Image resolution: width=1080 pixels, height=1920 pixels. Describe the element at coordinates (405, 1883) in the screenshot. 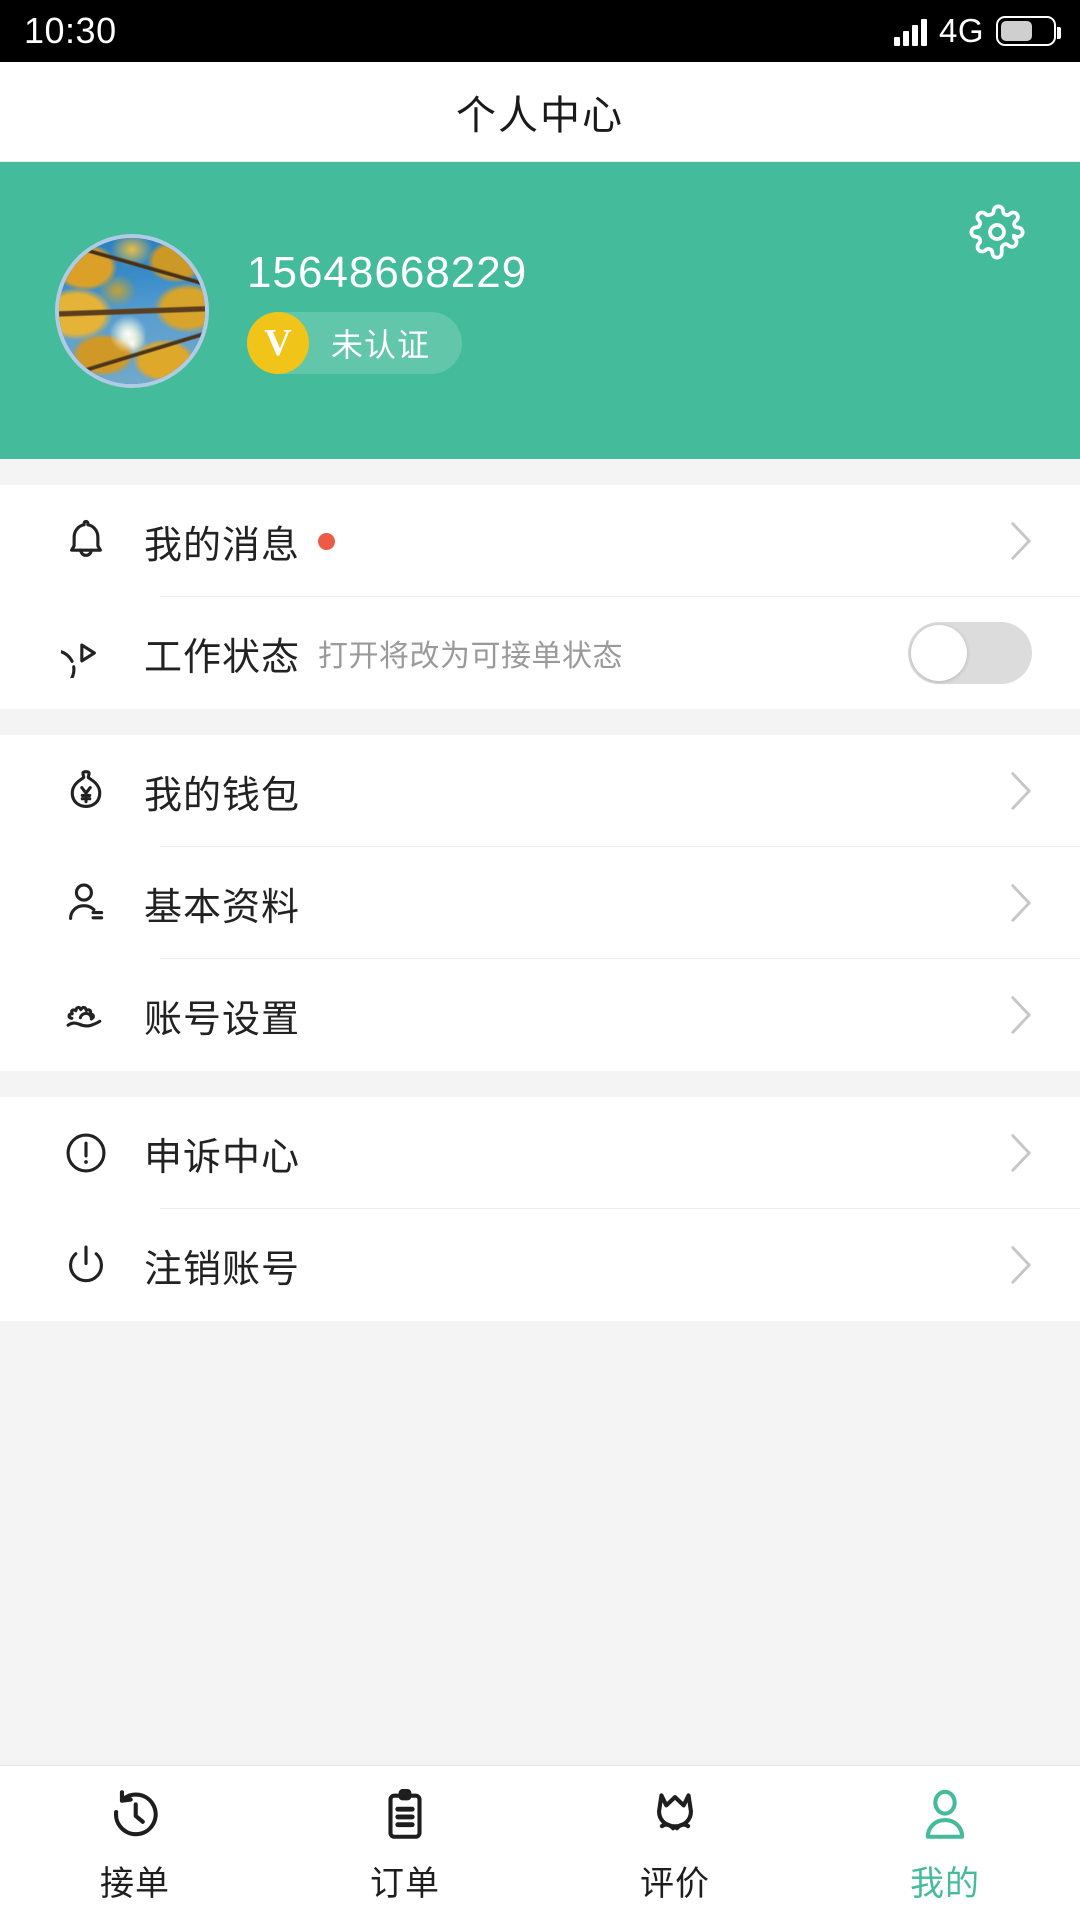

I see `tab-label: 订单` at that location.